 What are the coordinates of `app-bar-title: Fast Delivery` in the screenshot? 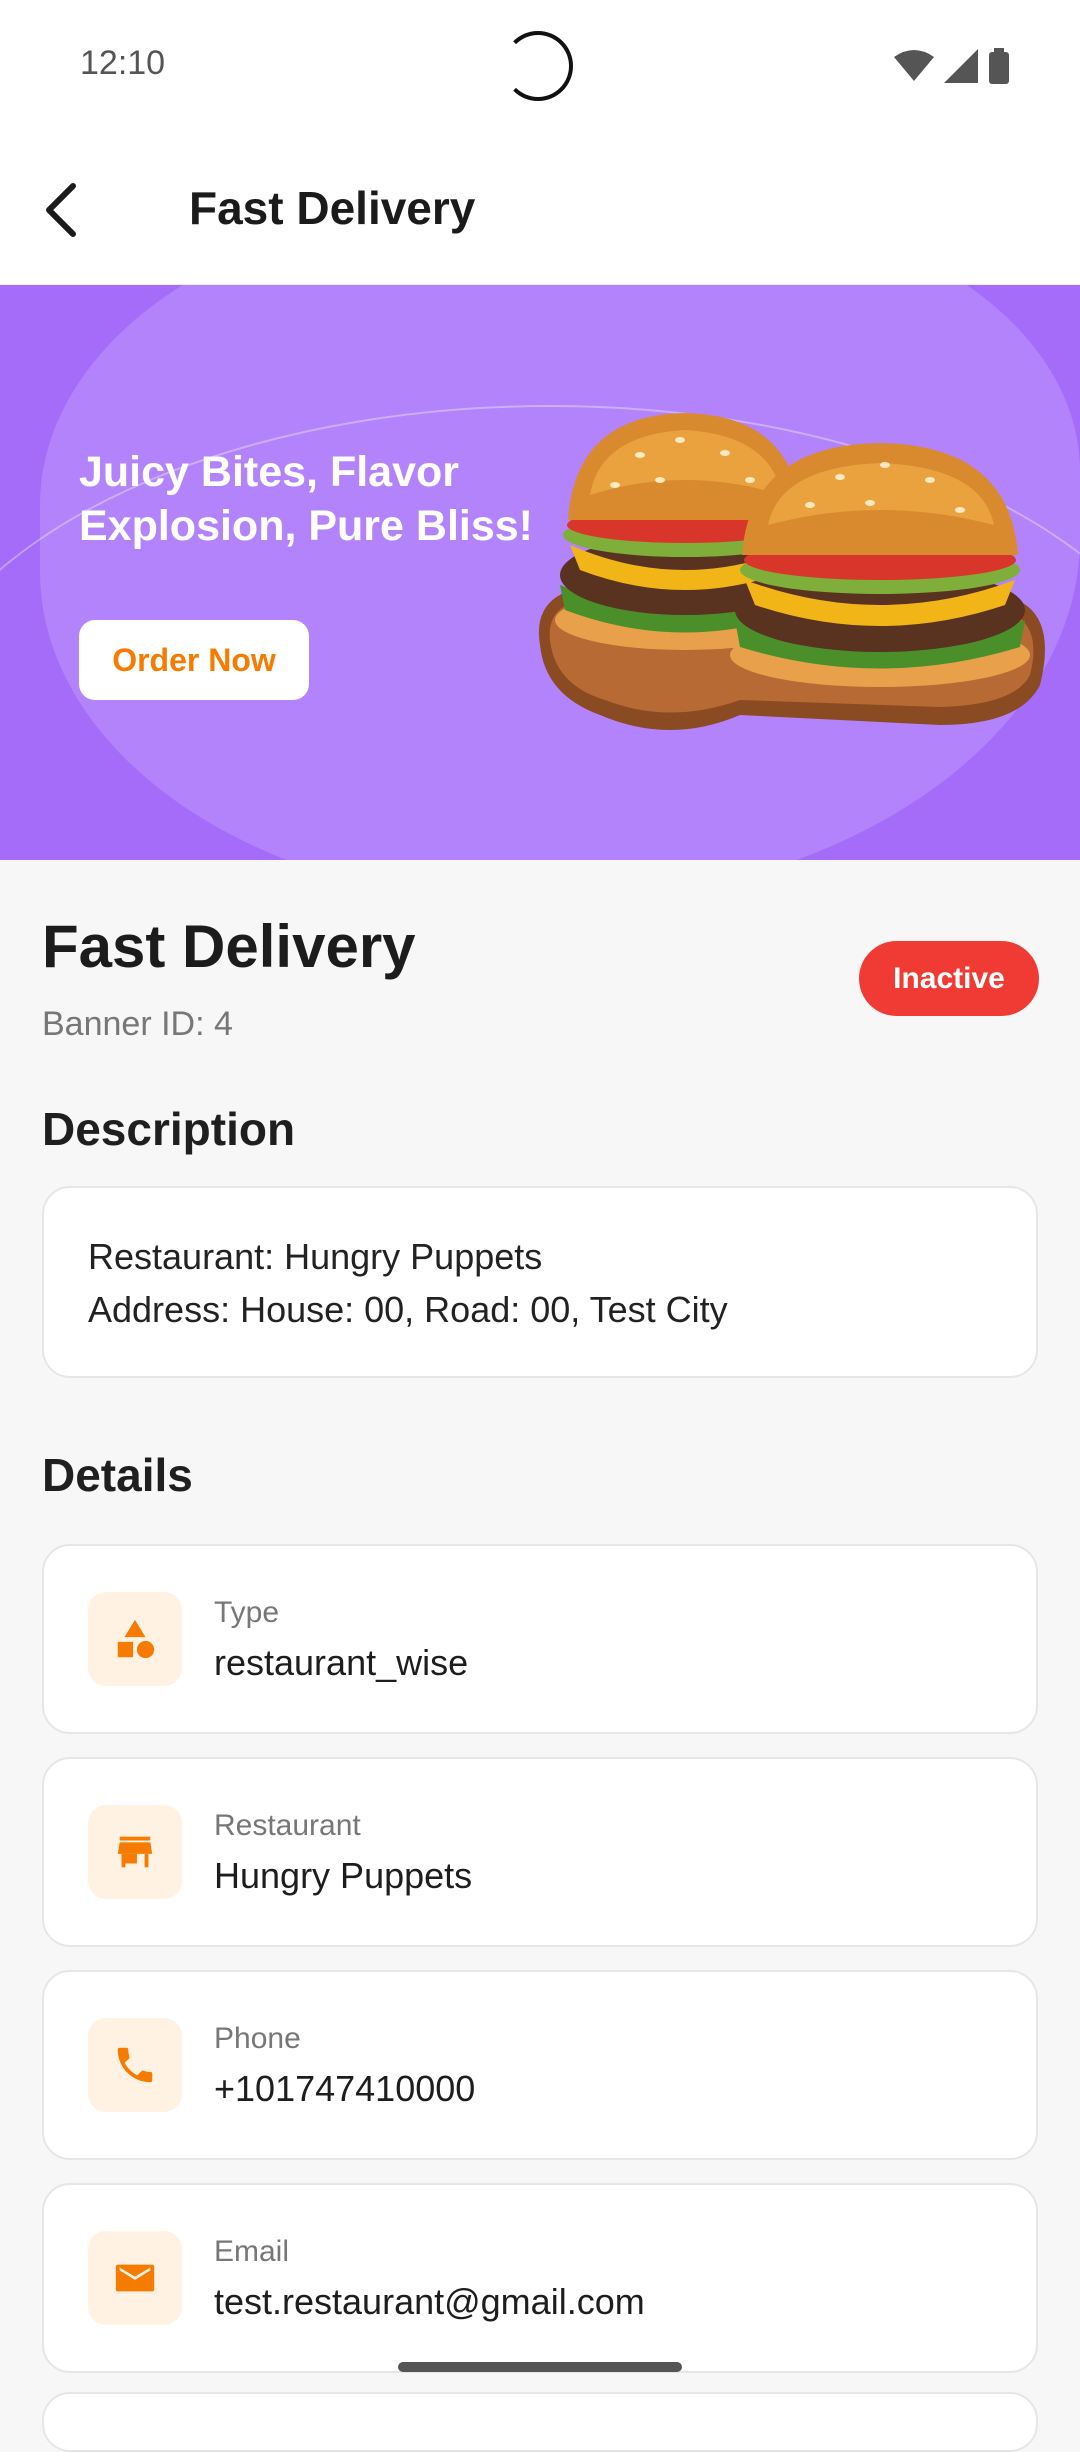 It's located at (332, 208).